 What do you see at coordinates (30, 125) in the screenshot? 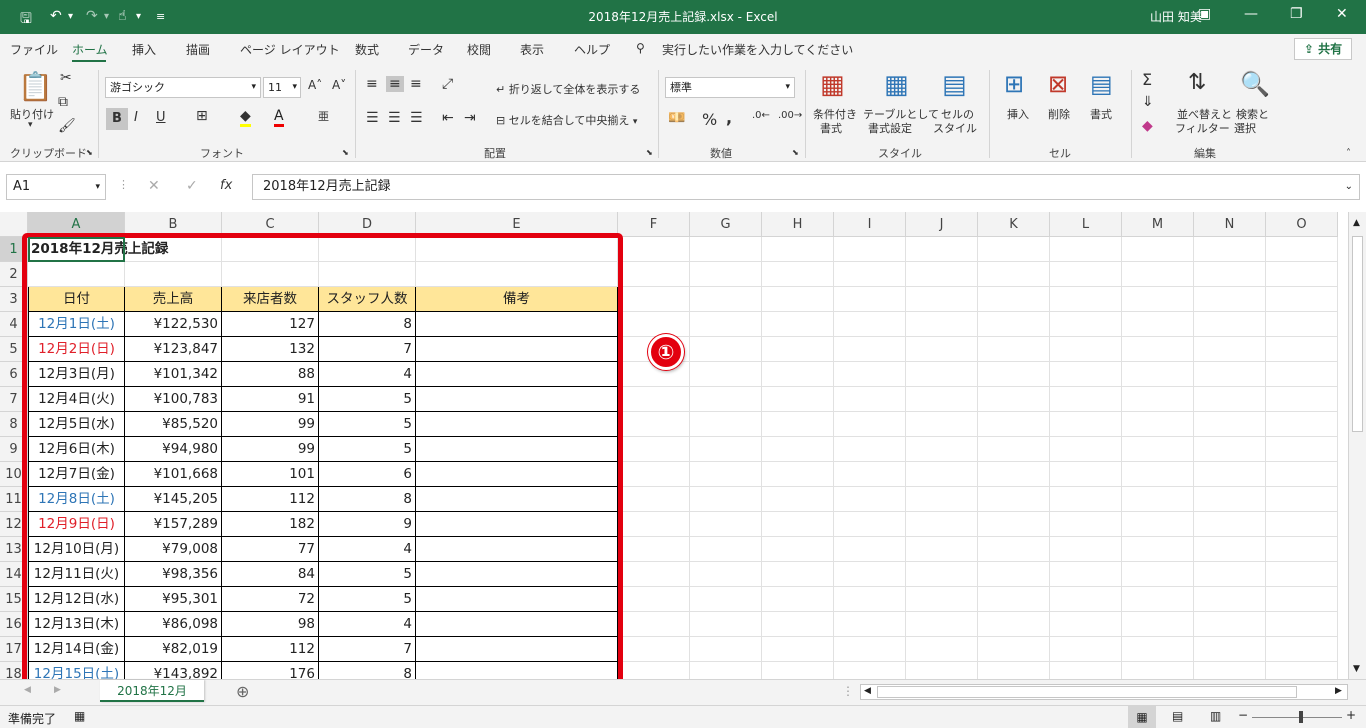
I see `paste-dropdown-icon: ▾` at bounding box center [30, 125].